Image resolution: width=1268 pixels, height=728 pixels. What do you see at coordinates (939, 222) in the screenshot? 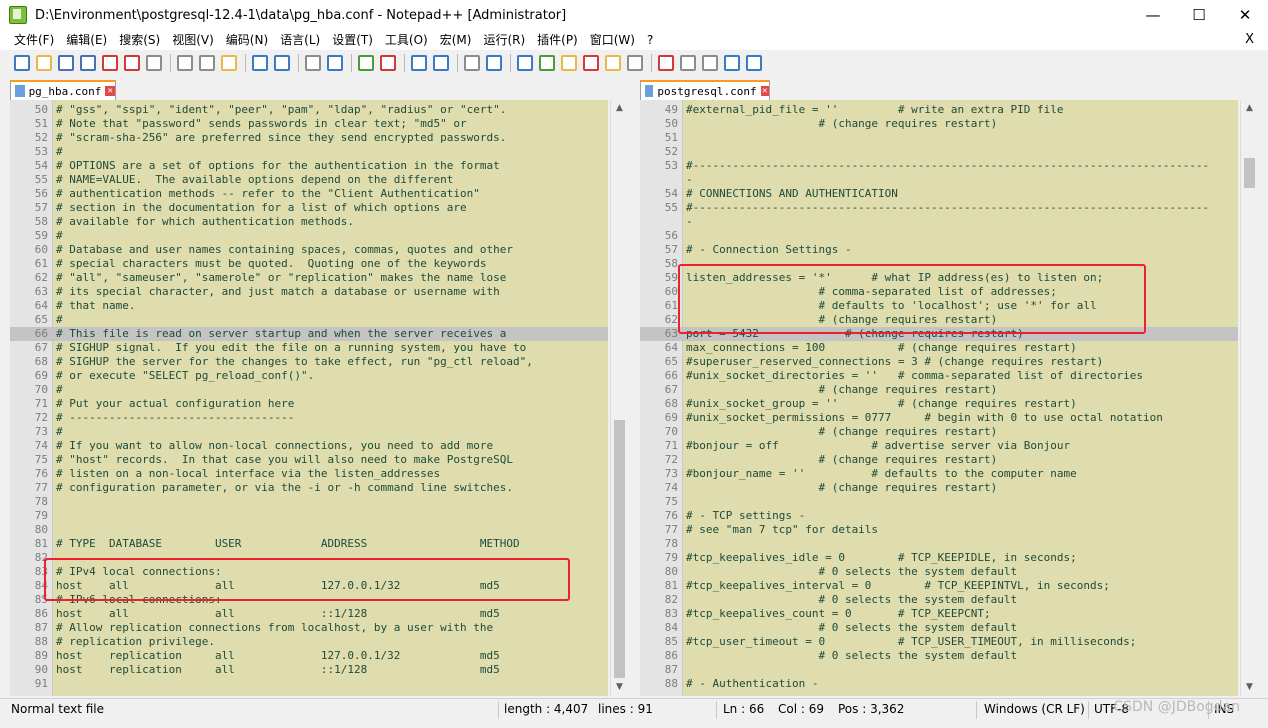
I see `code-line: -` at bounding box center [939, 222].